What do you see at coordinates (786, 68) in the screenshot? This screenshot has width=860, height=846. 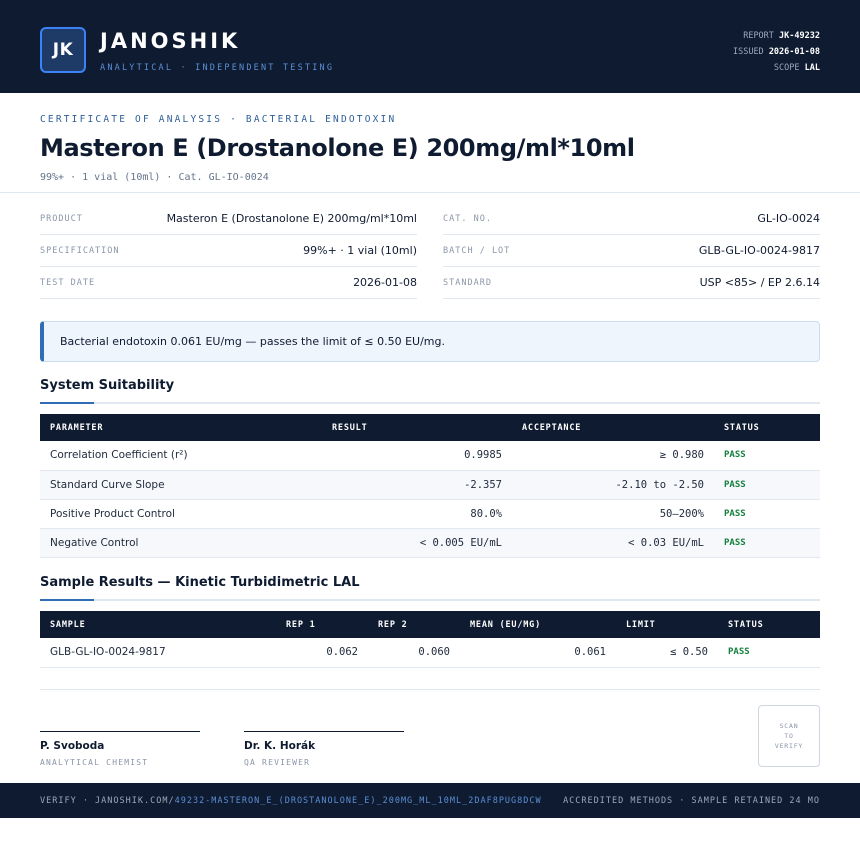 I see `scope-label: SCOPE` at bounding box center [786, 68].